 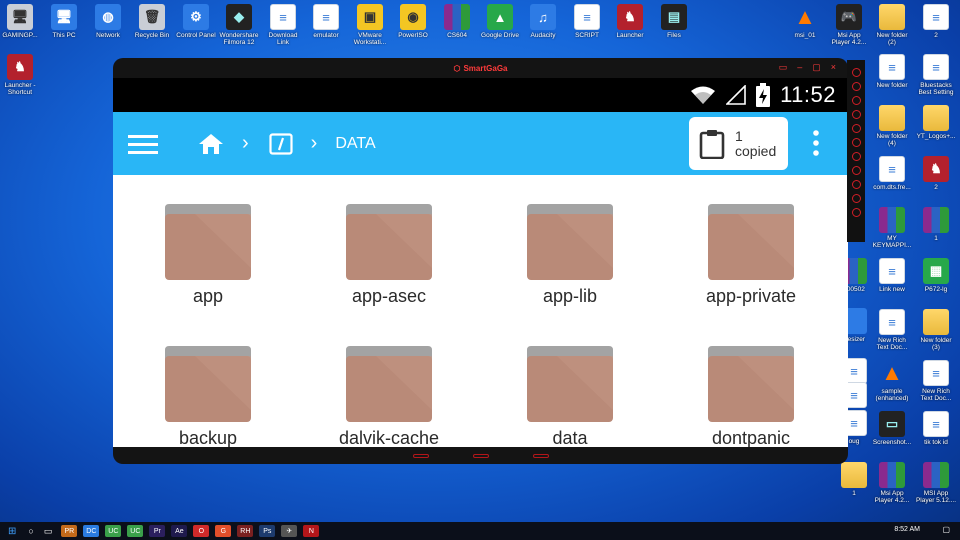 What do you see at coordinates (289, 531) in the screenshot?
I see `taskbar-app-icon: ✈` at bounding box center [289, 531].